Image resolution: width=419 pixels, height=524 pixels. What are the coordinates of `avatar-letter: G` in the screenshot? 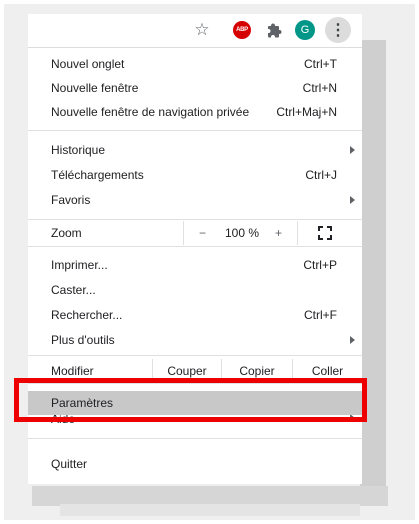 It's located at (305, 30).